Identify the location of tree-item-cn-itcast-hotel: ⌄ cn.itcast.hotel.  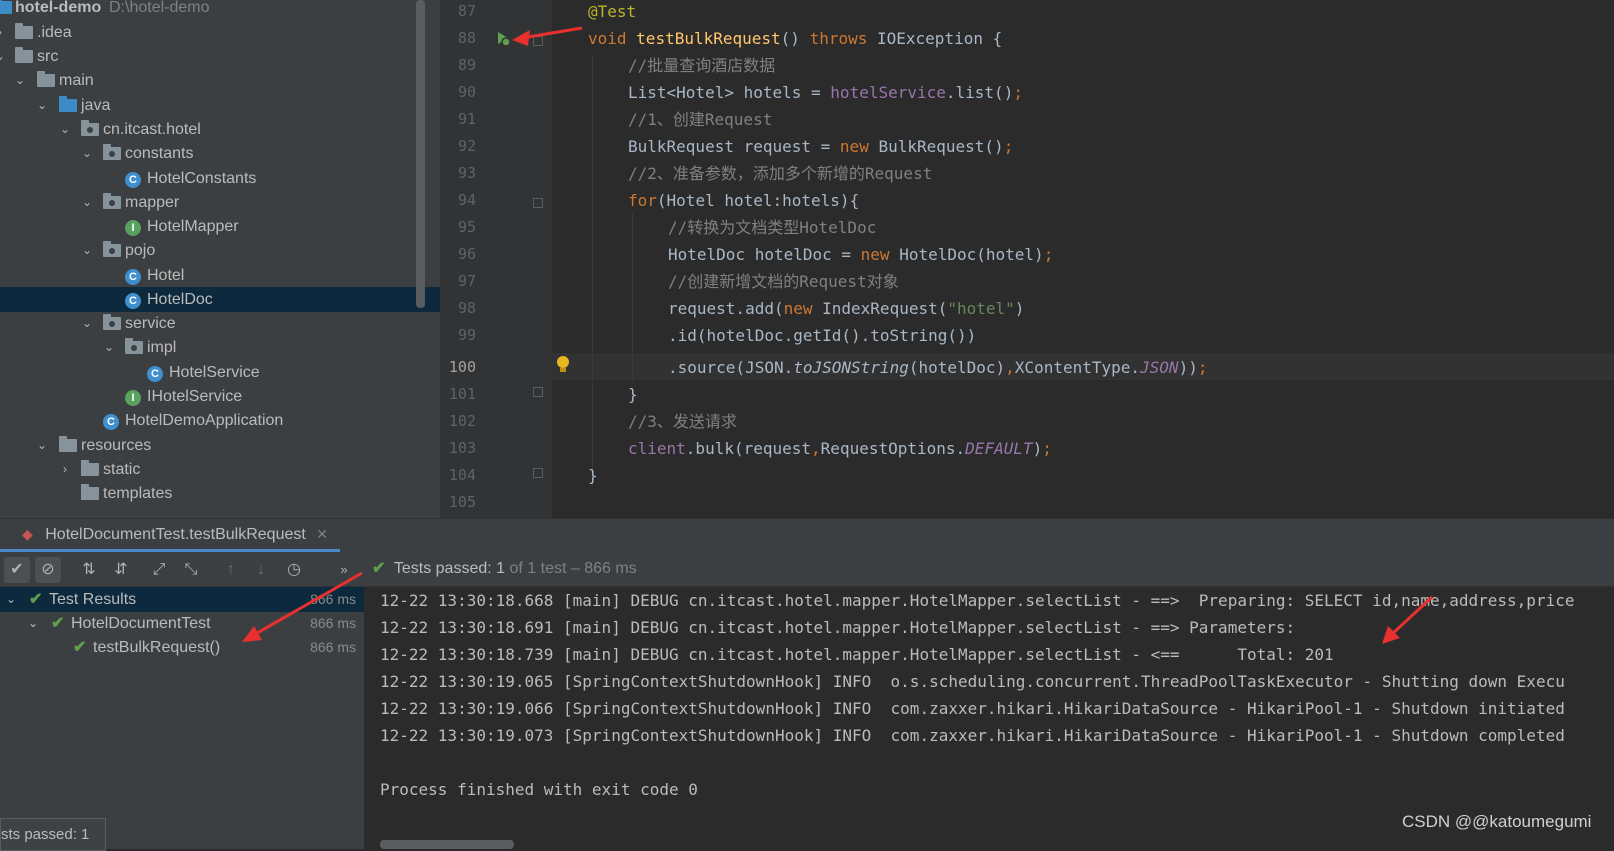
(220, 129).